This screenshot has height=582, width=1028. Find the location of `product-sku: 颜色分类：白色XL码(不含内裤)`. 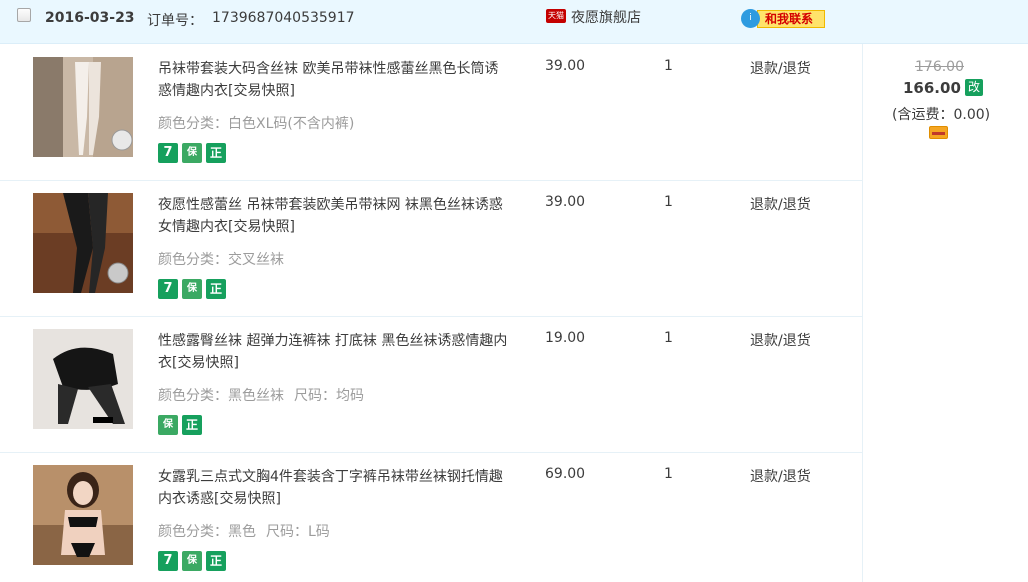

product-sku: 颜色分类：白色XL码(不含内裤) is located at coordinates (256, 123).